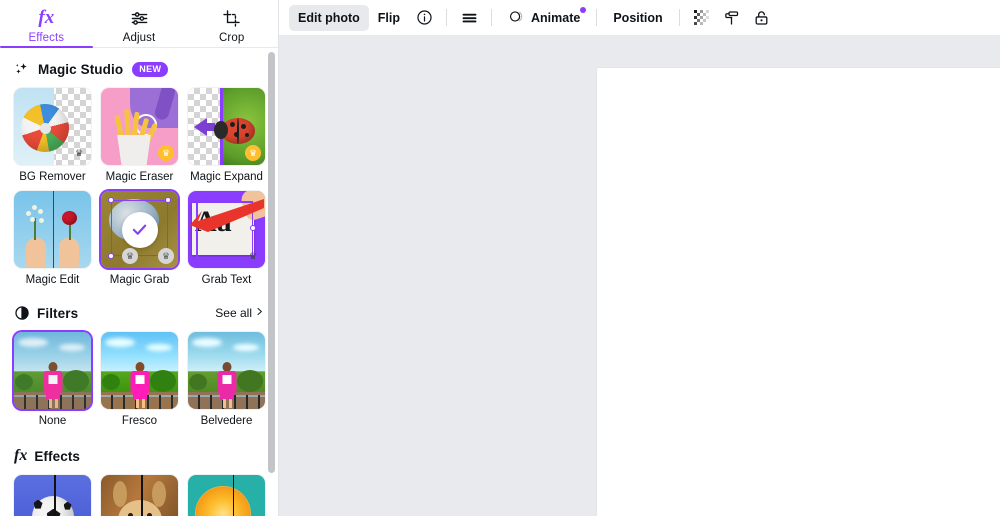 This screenshot has height=516, width=1000. Describe the element at coordinates (150, 69) in the screenshot. I see `new-badge: NEW` at that location.